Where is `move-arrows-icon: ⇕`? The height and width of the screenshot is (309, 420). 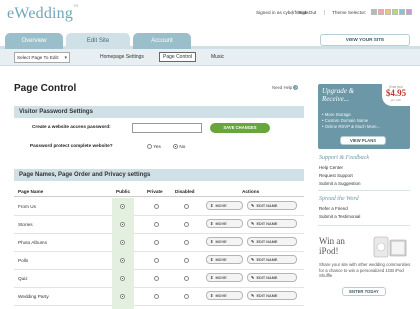 move-arrows-icon: ⇕ is located at coordinates (212, 223).